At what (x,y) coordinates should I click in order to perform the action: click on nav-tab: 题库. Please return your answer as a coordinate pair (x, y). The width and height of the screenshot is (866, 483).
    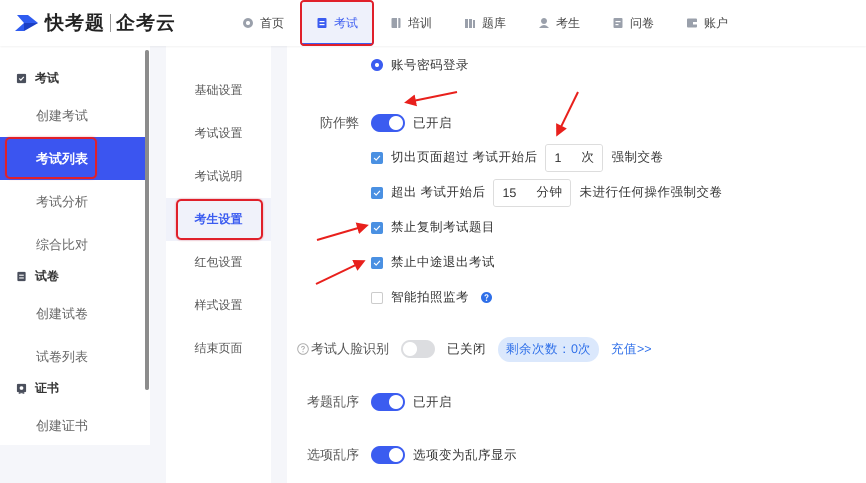
    Looking at the image, I should click on (485, 23).